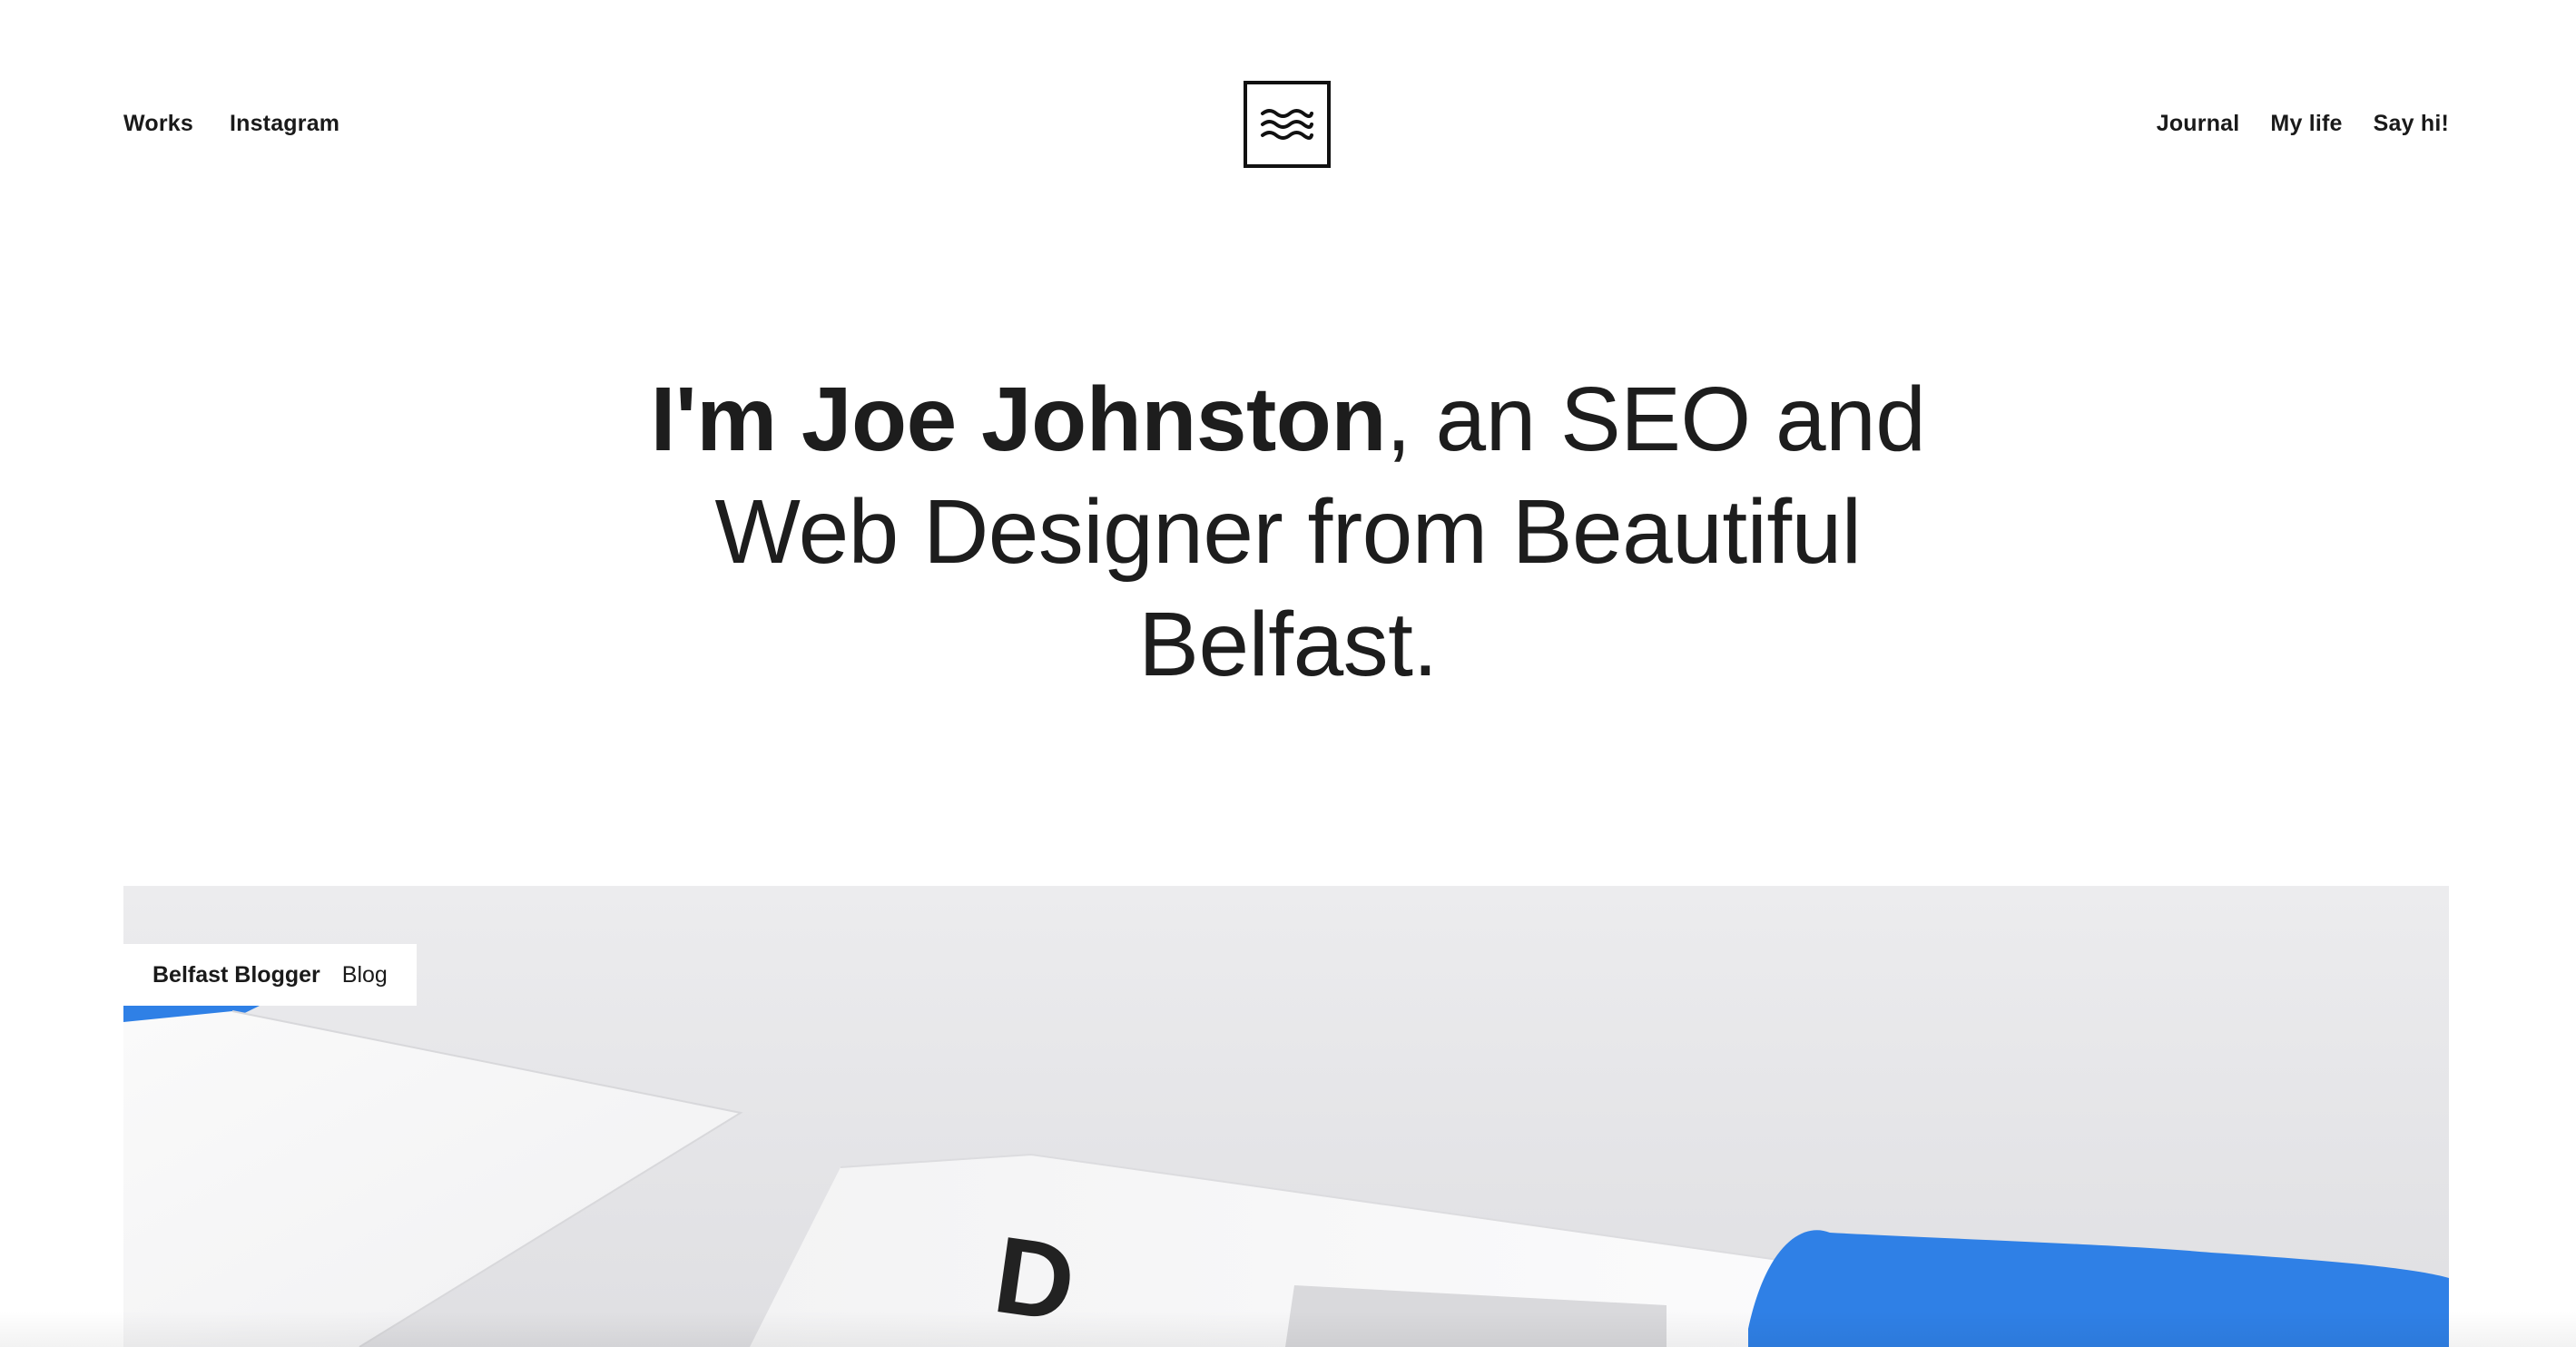 The width and height of the screenshot is (2576, 1347). What do you see at coordinates (2306, 123) in the screenshot?
I see `nav-my-life-link: My life` at bounding box center [2306, 123].